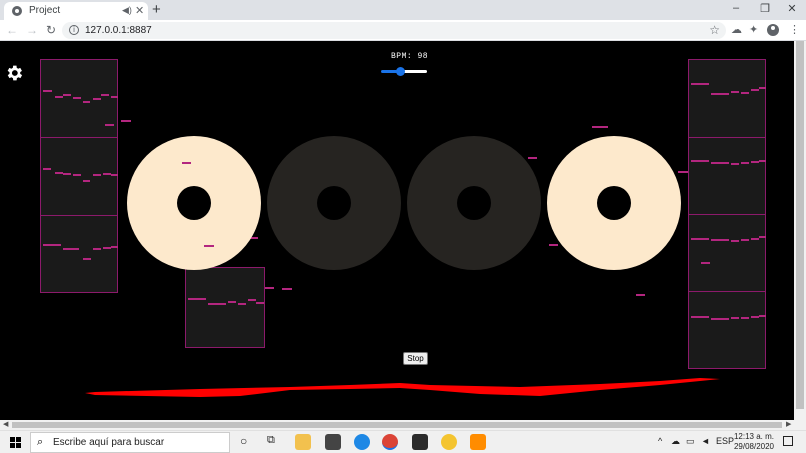 The image size is (806, 453). What do you see at coordinates (14, 73) in the screenshot?
I see `gear-icon` at bounding box center [14, 73].